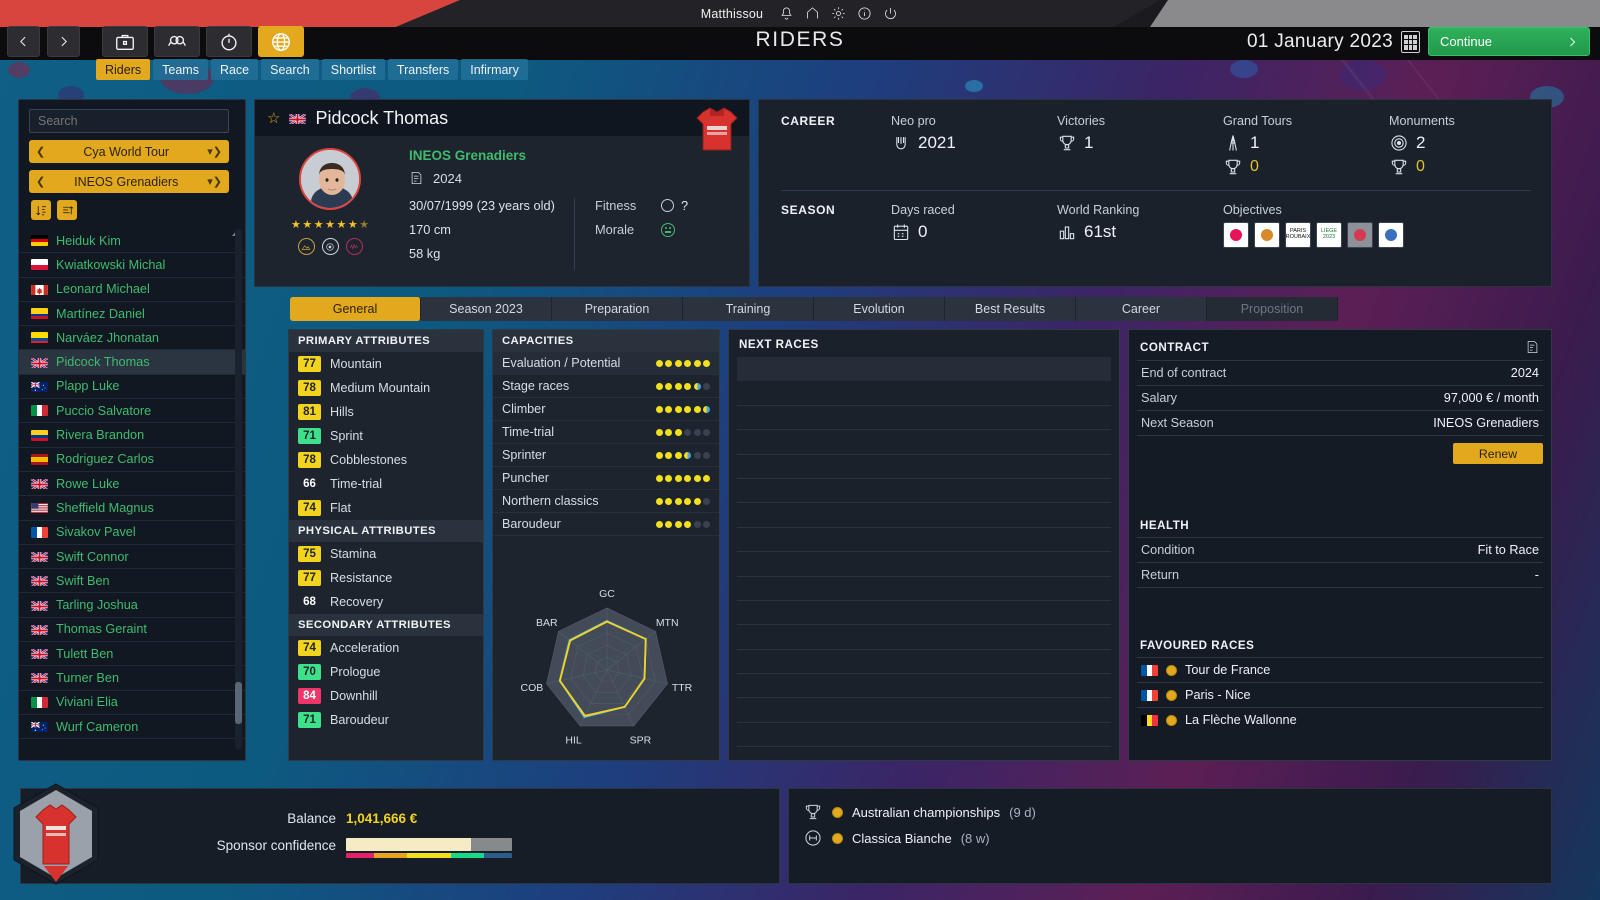  What do you see at coordinates (423, 69) in the screenshot?
I see `subtab-transfers: Transfers` at bounding box center [423, 69].